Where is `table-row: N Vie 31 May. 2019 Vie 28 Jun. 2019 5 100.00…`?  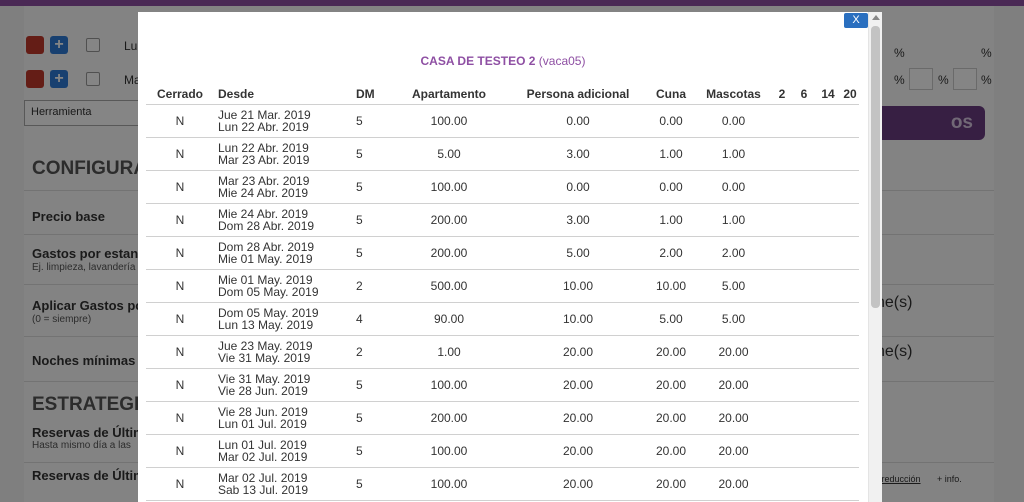 table-row: N Vie 31 May. 2019 Vie 28 Jun. 2019 5 100.00… is located at coordinates (502, 385).